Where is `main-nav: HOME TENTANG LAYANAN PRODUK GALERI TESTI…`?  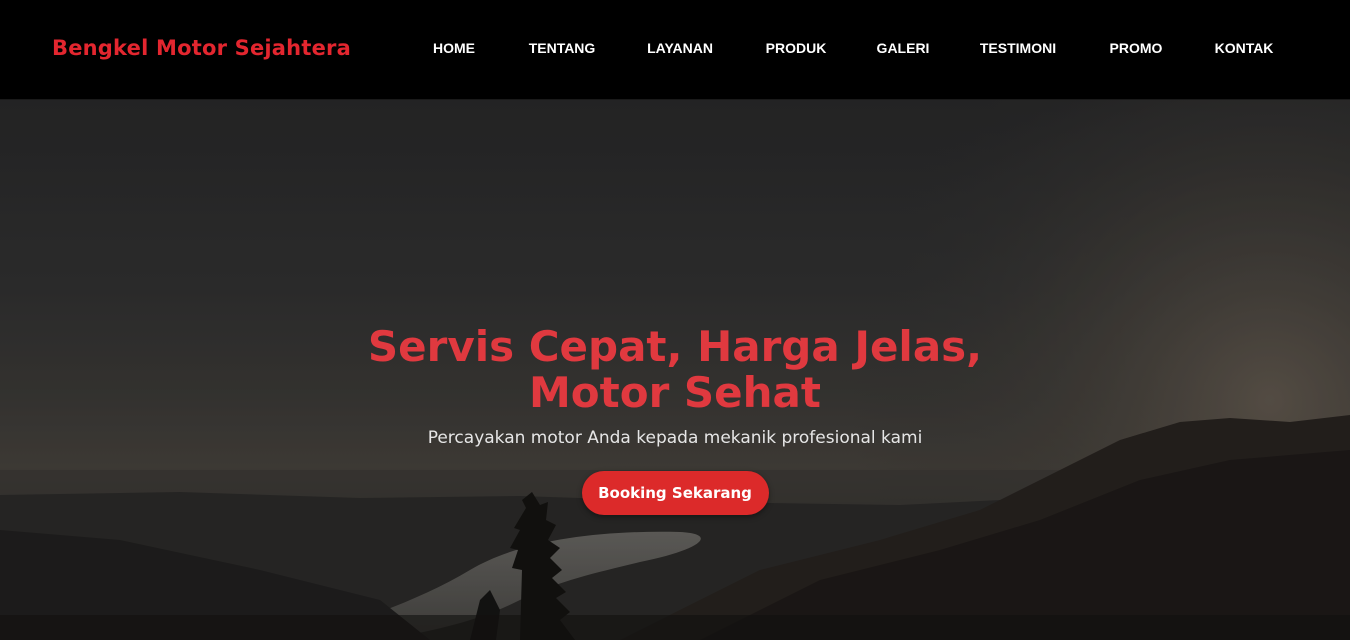
main-nav: HOME TENTANG LAYANAN PRODUK GALERI TESTI… is located at coordinates (675, 50).